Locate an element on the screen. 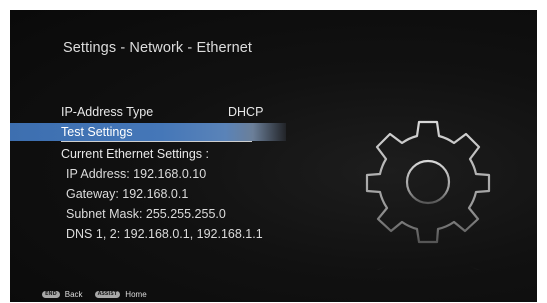 The image size is (547, 303). ip-address-type-value: DHCP is located at coordinates (245, 112).